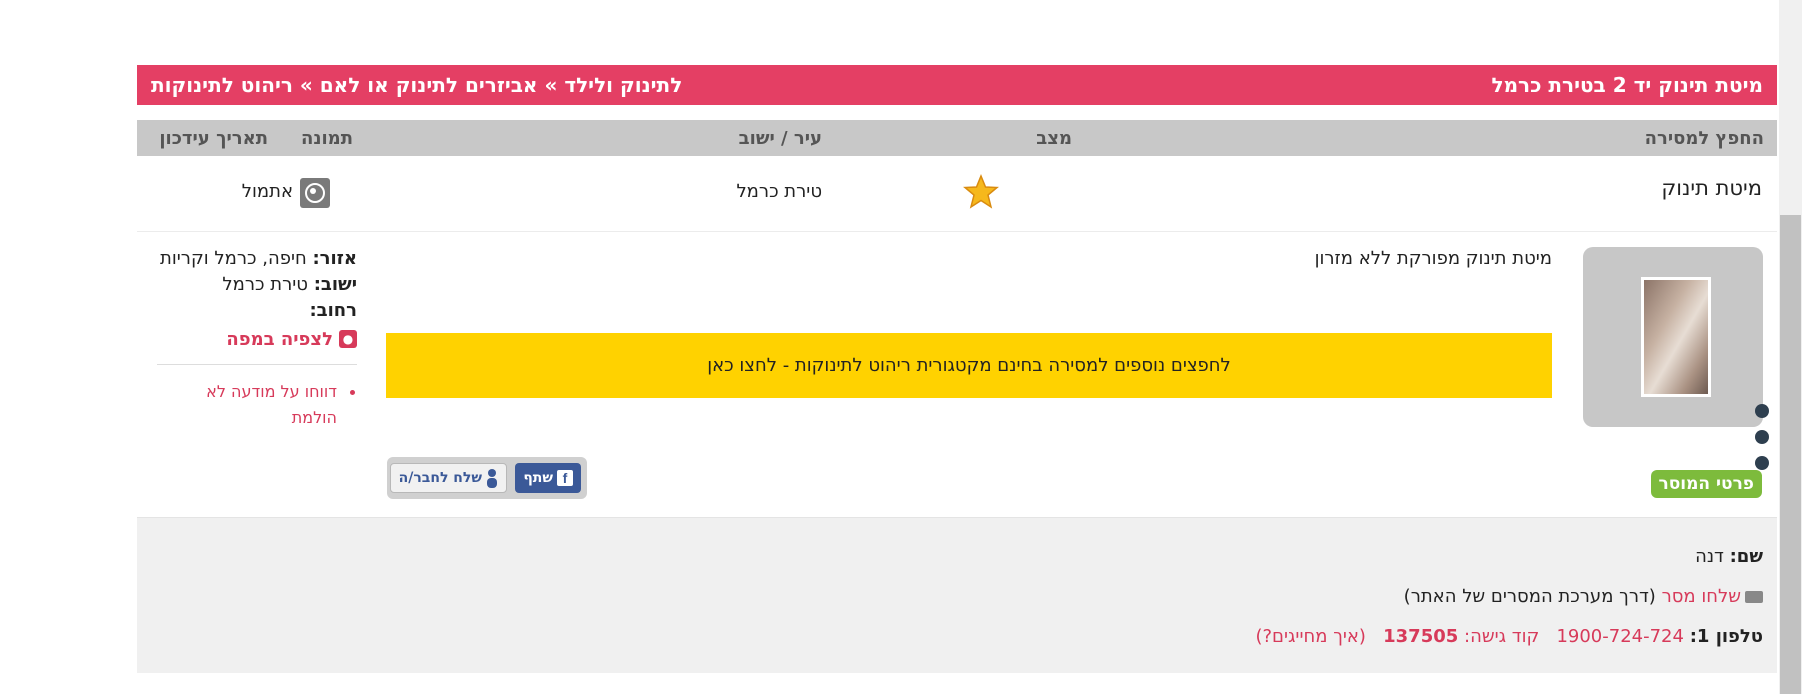 This screenshot has height=694, width=1802. Describe the element at coordinates (1709, 556) in the screenshot. I see `contact-name-value: דנה` at that location.